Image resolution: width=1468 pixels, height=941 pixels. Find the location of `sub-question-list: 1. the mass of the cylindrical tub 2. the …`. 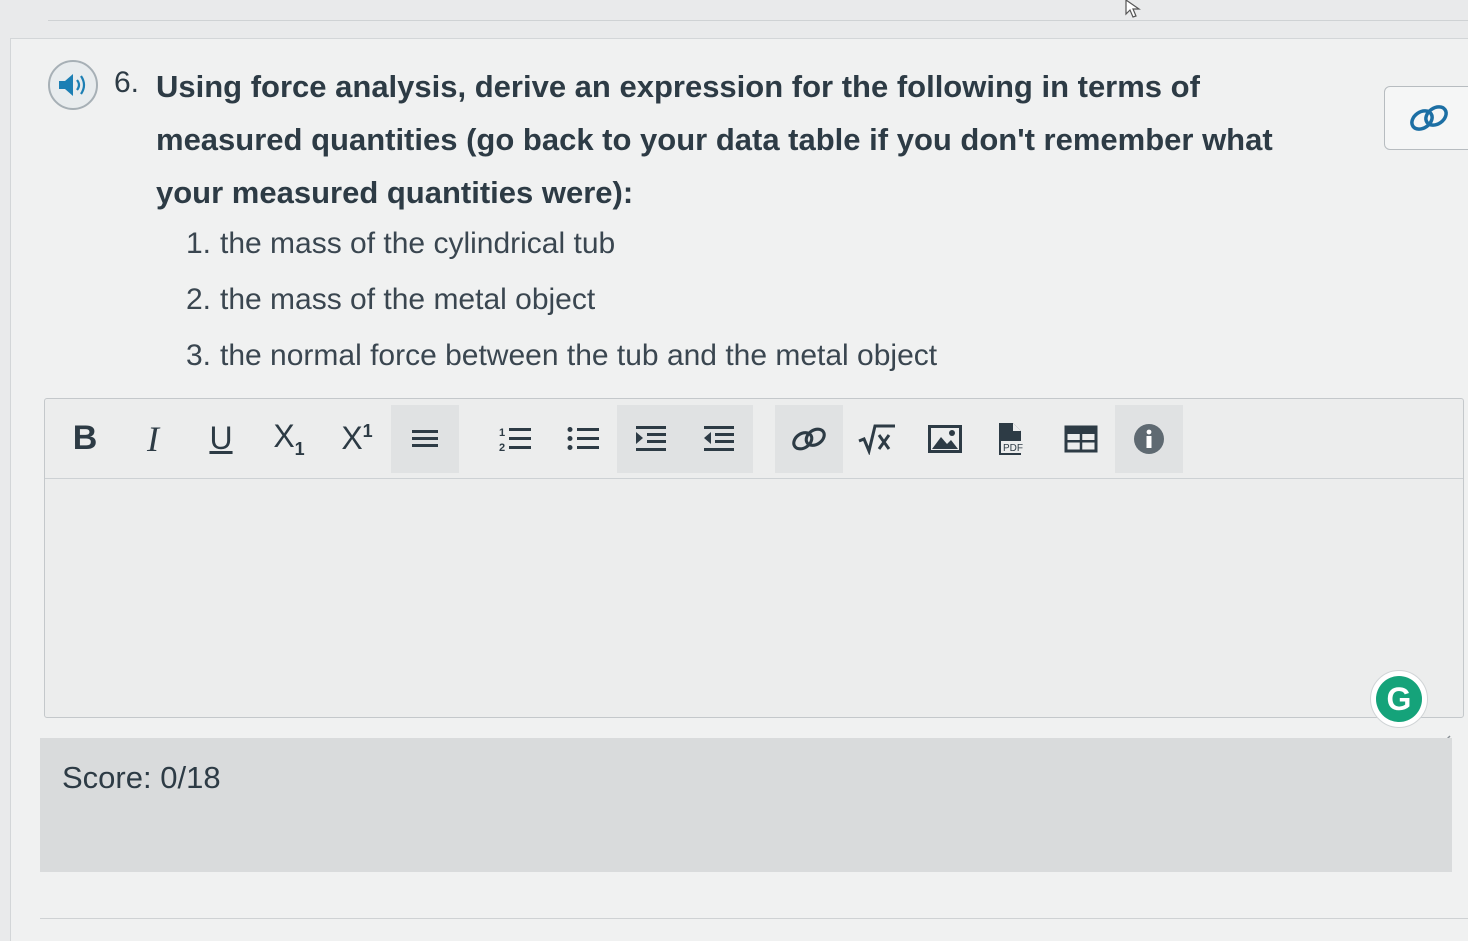

sub-question-list: 1. the mass of the cylindrical tub 2. the … is located at coordinates (561, 304).